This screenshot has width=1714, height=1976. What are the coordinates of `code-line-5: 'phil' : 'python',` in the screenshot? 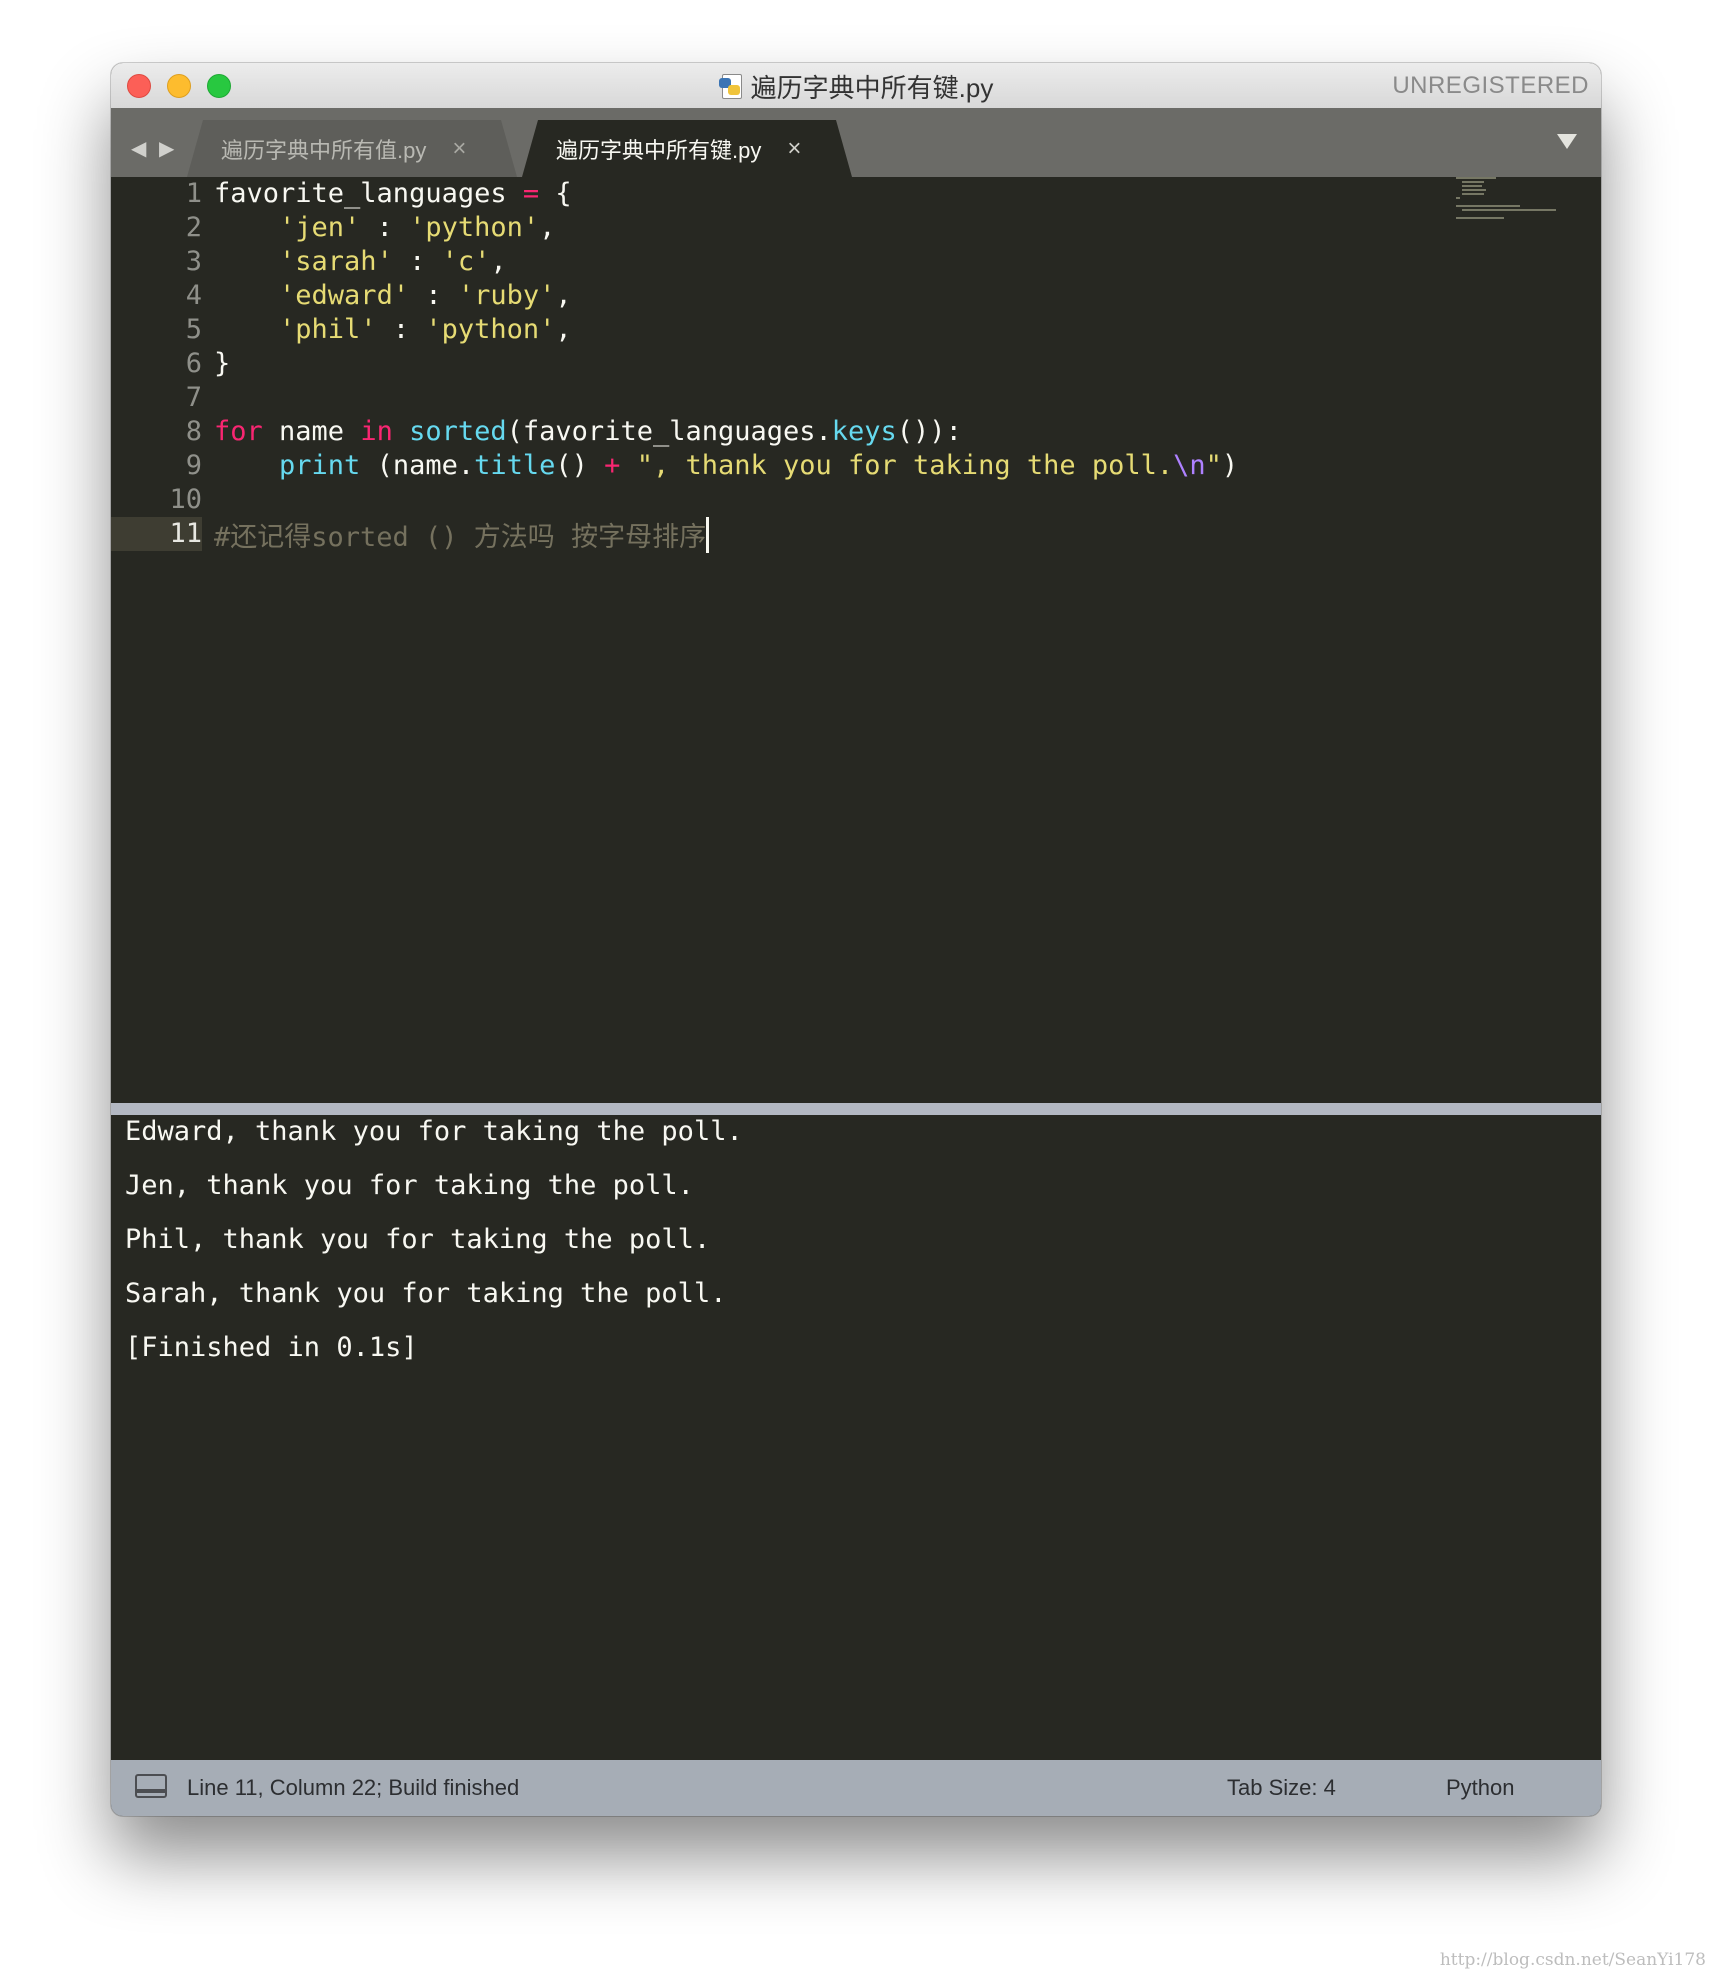 It's located at (425, 329).